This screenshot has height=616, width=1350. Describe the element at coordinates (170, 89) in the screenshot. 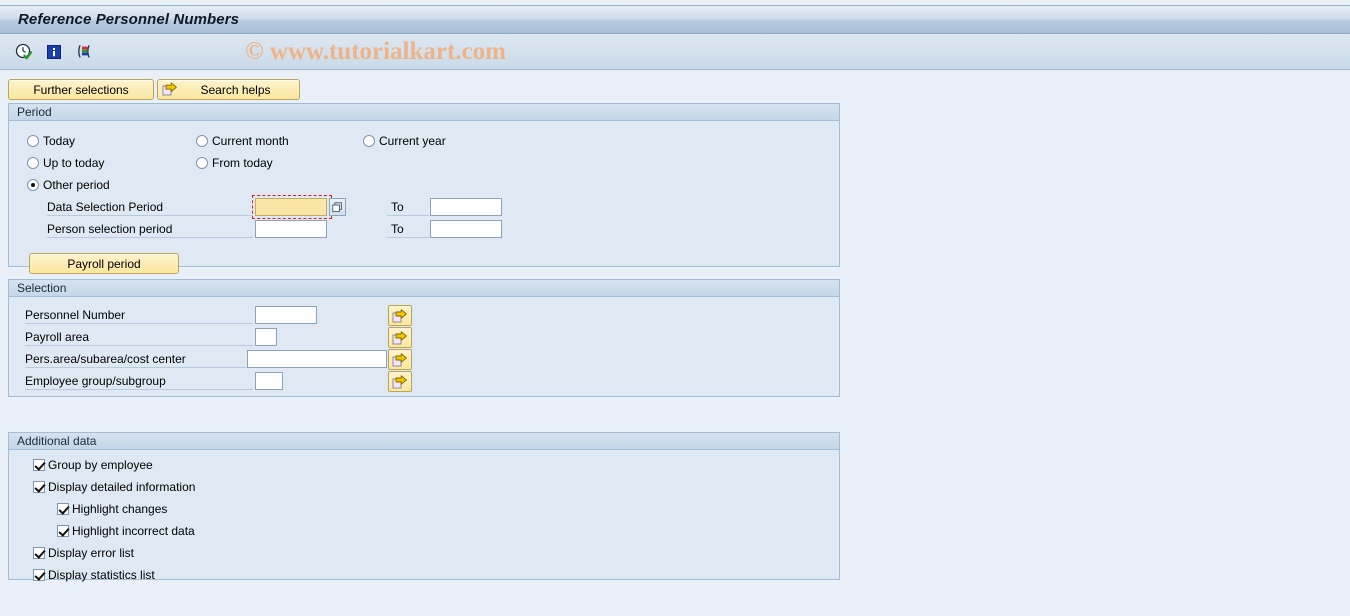

I see `search-helps-arrow-icon` at that location.